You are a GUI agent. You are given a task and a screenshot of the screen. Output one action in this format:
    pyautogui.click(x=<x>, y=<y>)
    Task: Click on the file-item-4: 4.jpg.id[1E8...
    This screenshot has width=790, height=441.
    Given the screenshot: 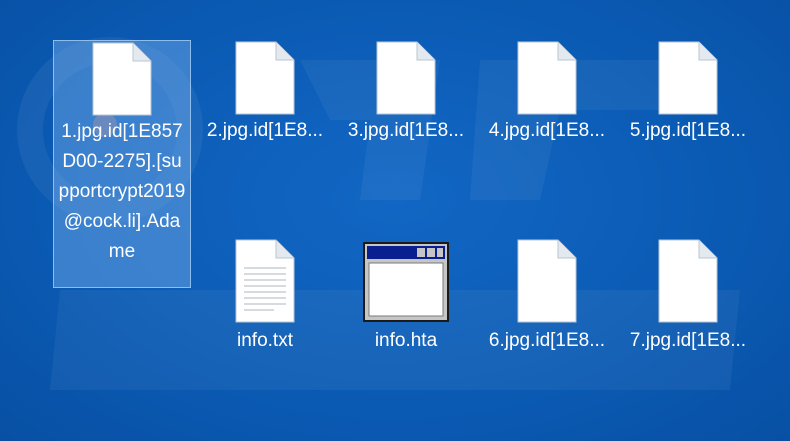 What is the action you would take?
    pyautogui.click(x=547, y=93)
    